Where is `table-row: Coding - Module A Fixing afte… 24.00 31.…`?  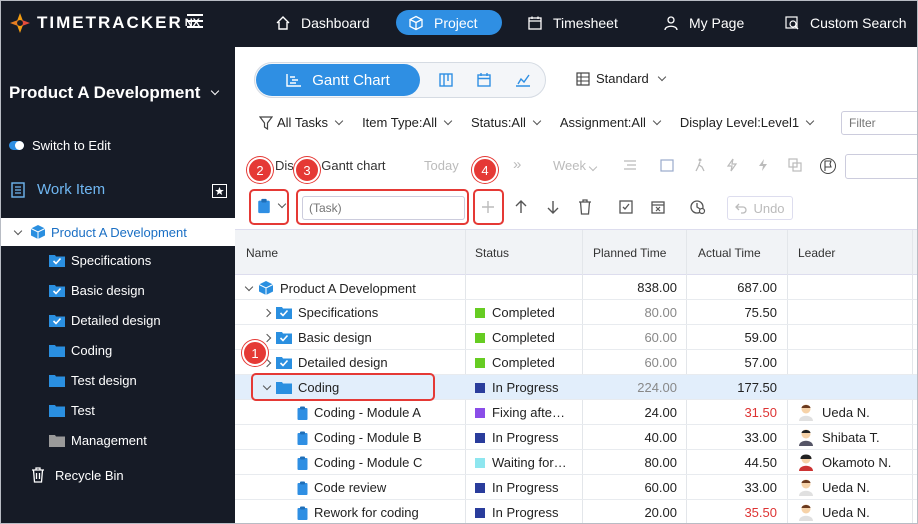
table-row: Coding - Module A Fixing afte… 24.00 31.… is located at coordinates (576, 412).